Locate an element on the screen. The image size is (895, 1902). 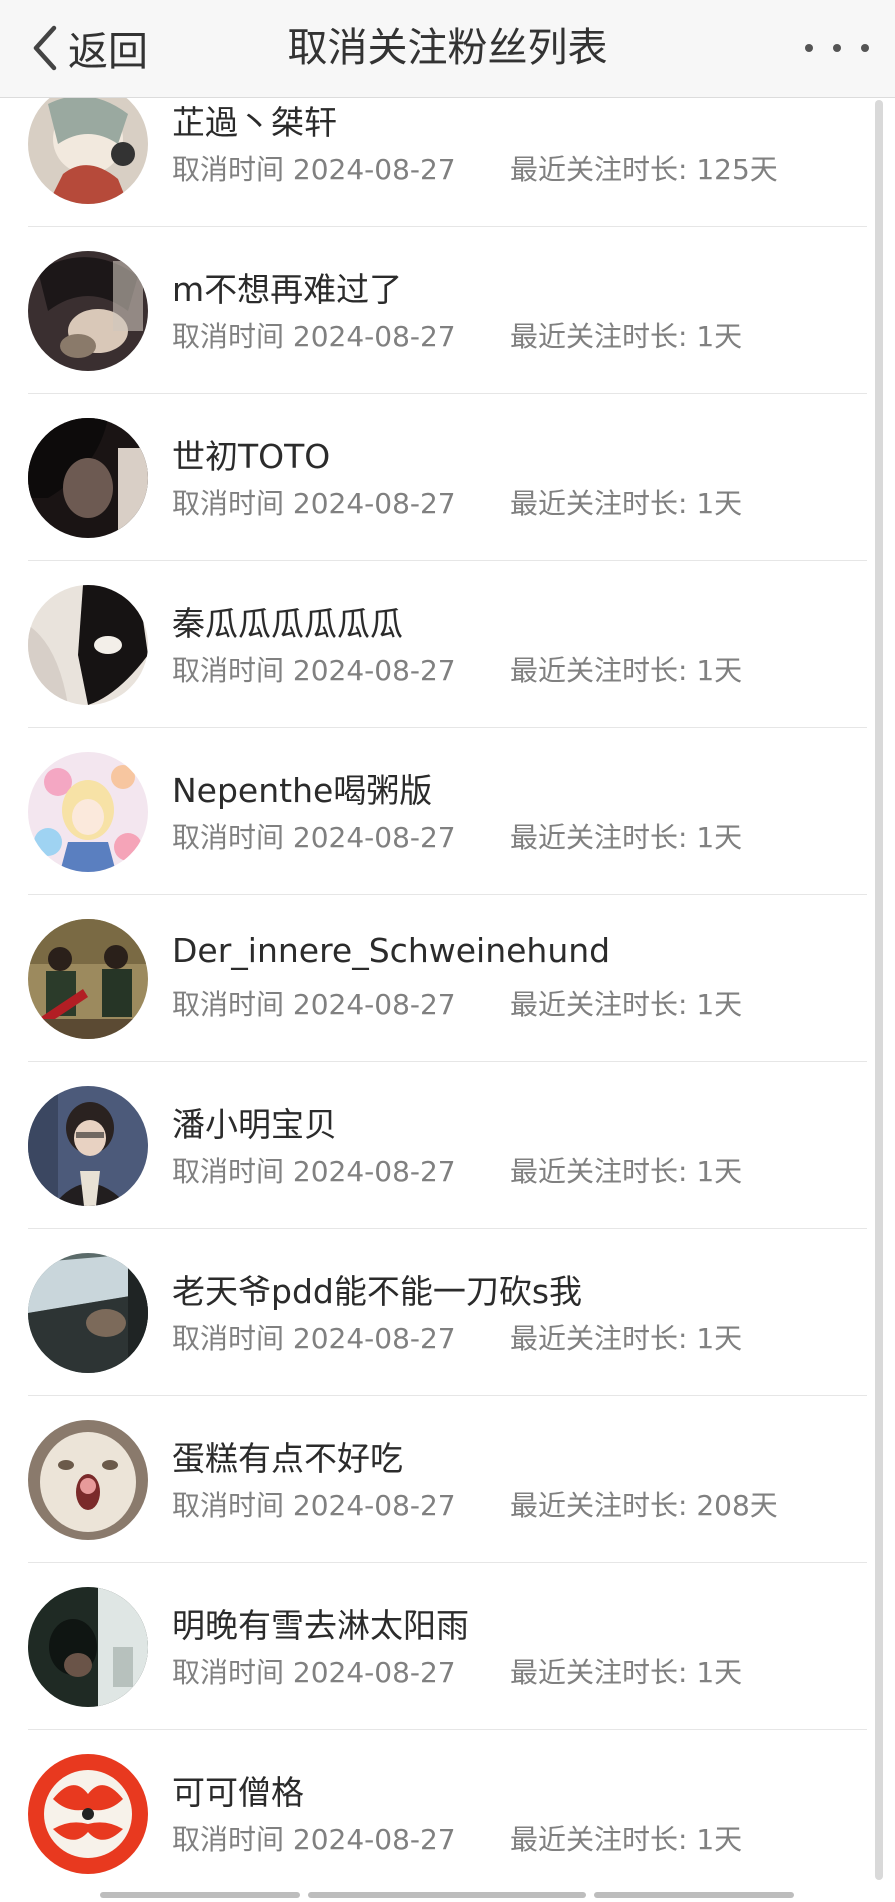
user-name: m不想再难过了 is located at coordinates (287, 287).